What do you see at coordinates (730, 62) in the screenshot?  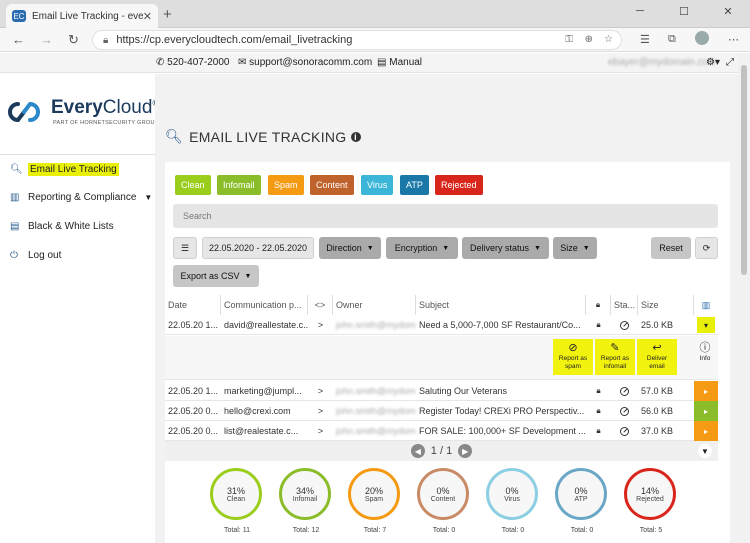 I see `expand-icon: ⤢` at bounding box center [730, 62].